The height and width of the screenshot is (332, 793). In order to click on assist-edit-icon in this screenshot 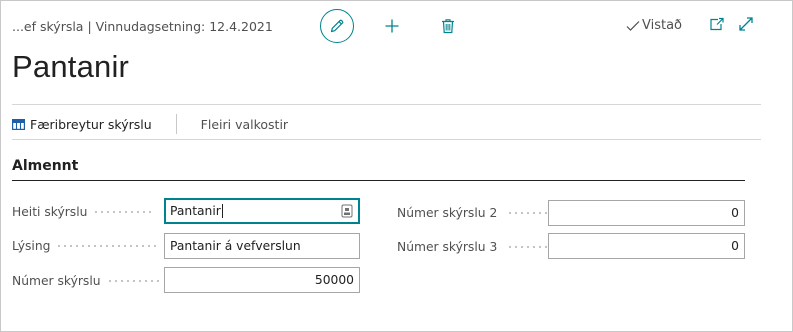, I will do `click(347, 211)`.